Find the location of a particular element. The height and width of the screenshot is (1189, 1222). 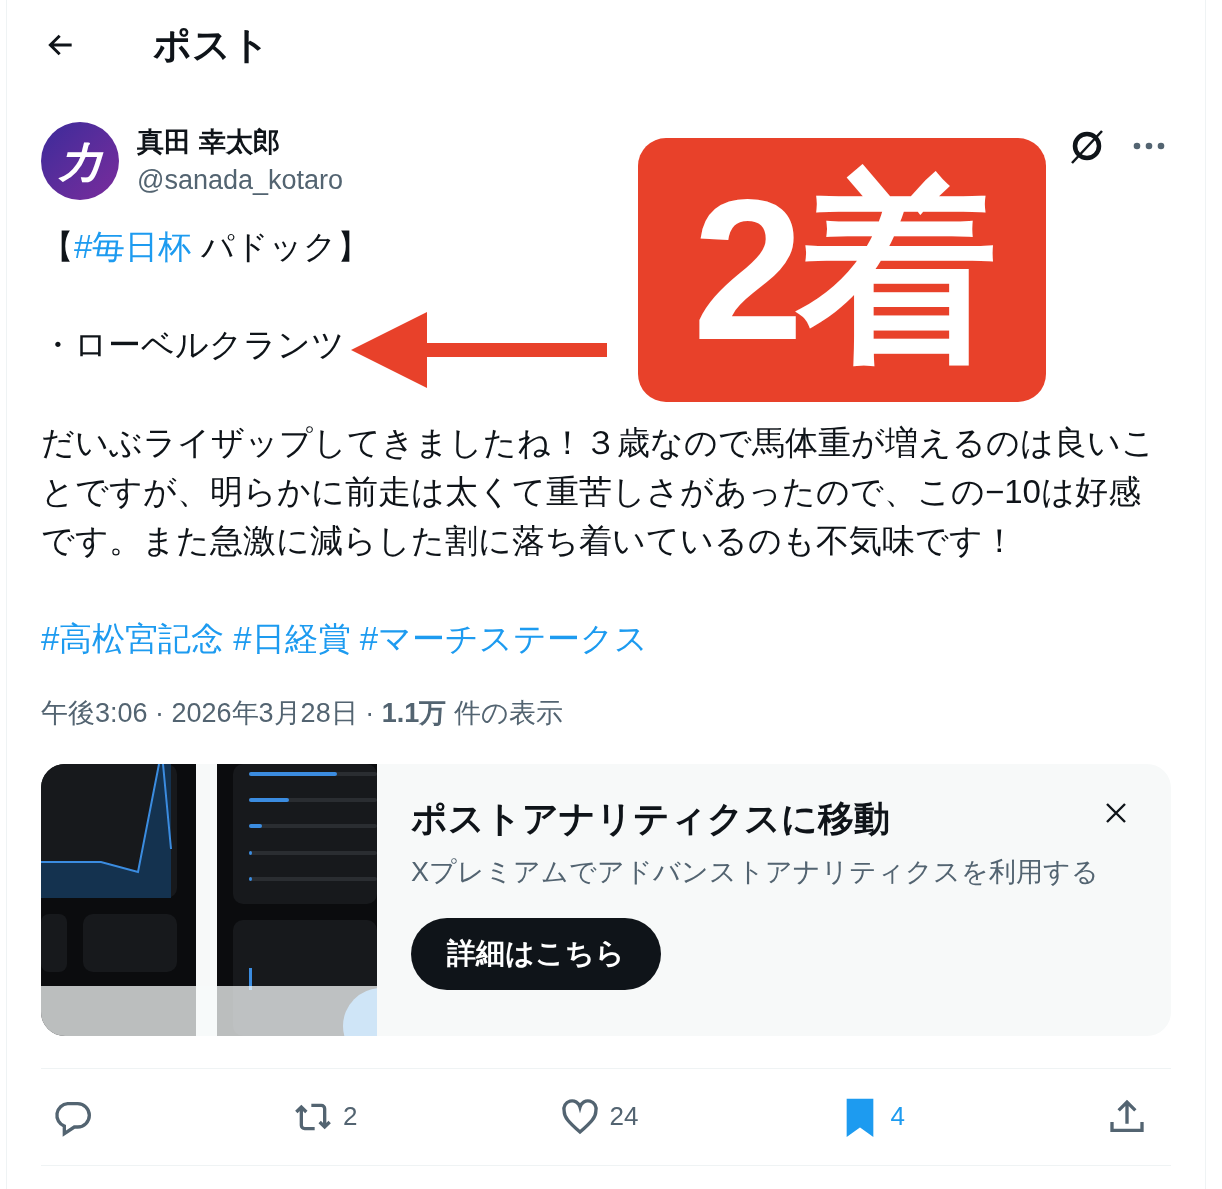

close-icon is located at coordinates (1116, 812).